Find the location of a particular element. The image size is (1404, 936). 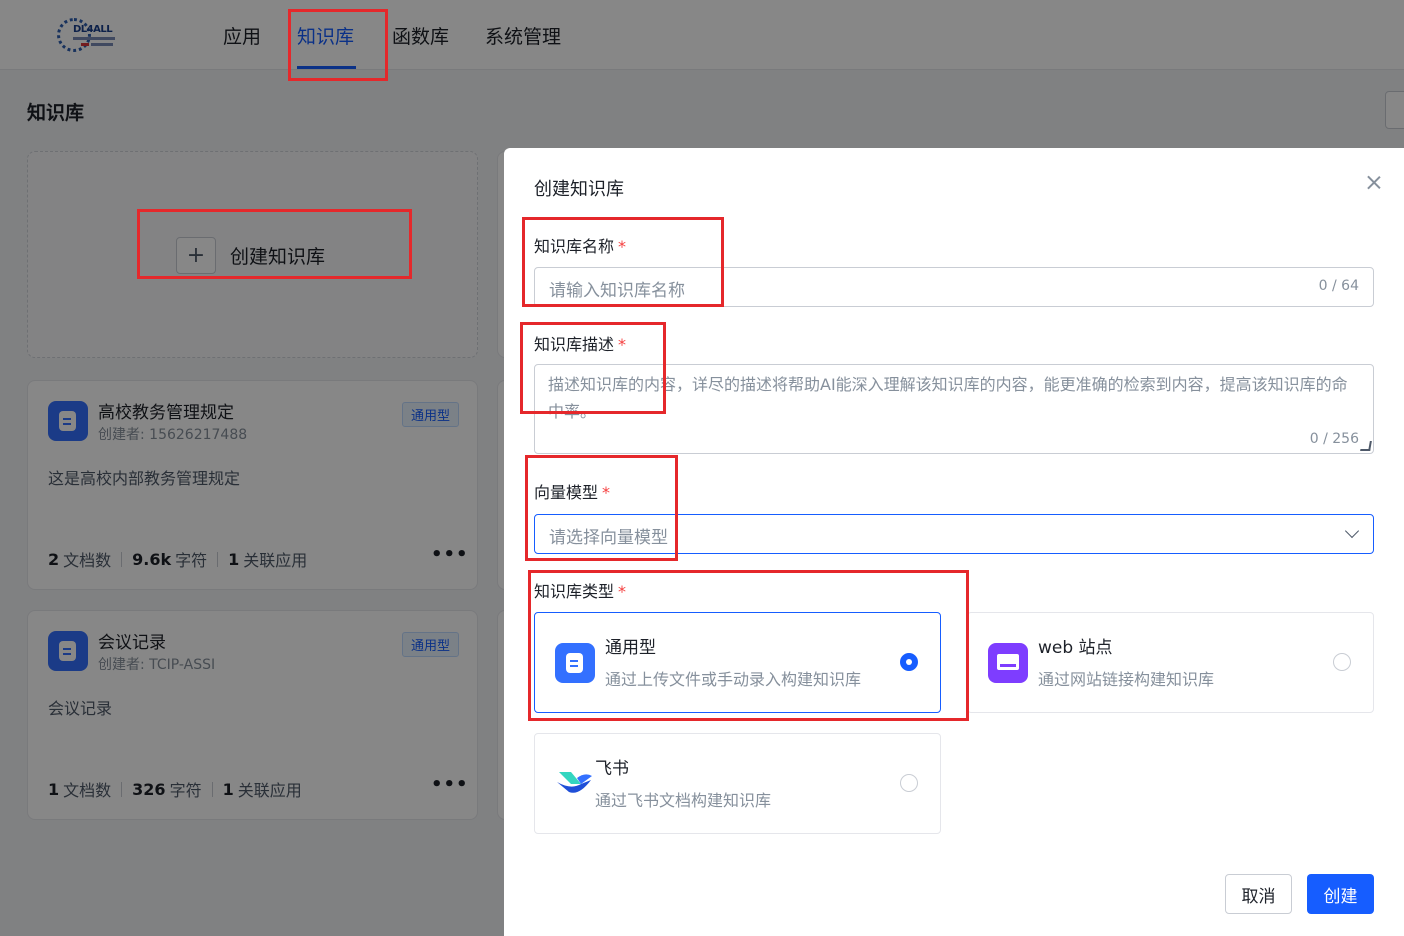

type-option-description: 通过网站链接构建知识库 is located at coordinates (1126, 679).